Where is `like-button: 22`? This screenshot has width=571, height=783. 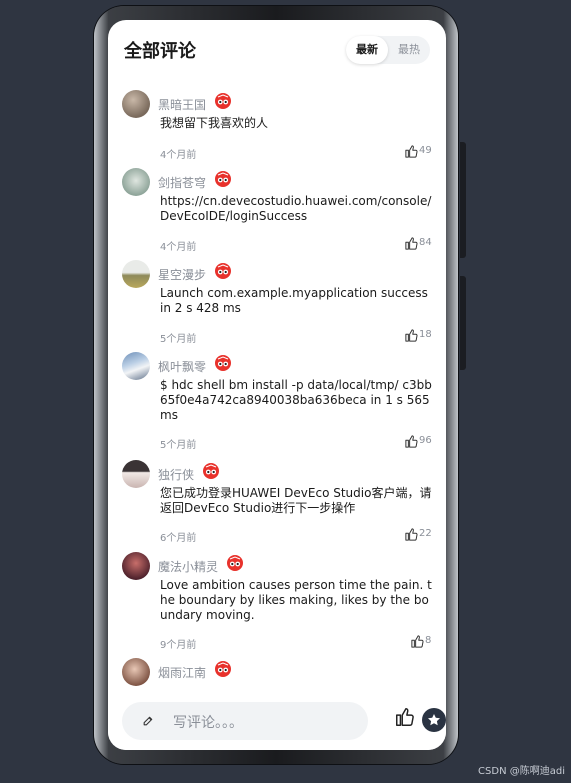
like-button: 22 is located at coordinates (418, 535).